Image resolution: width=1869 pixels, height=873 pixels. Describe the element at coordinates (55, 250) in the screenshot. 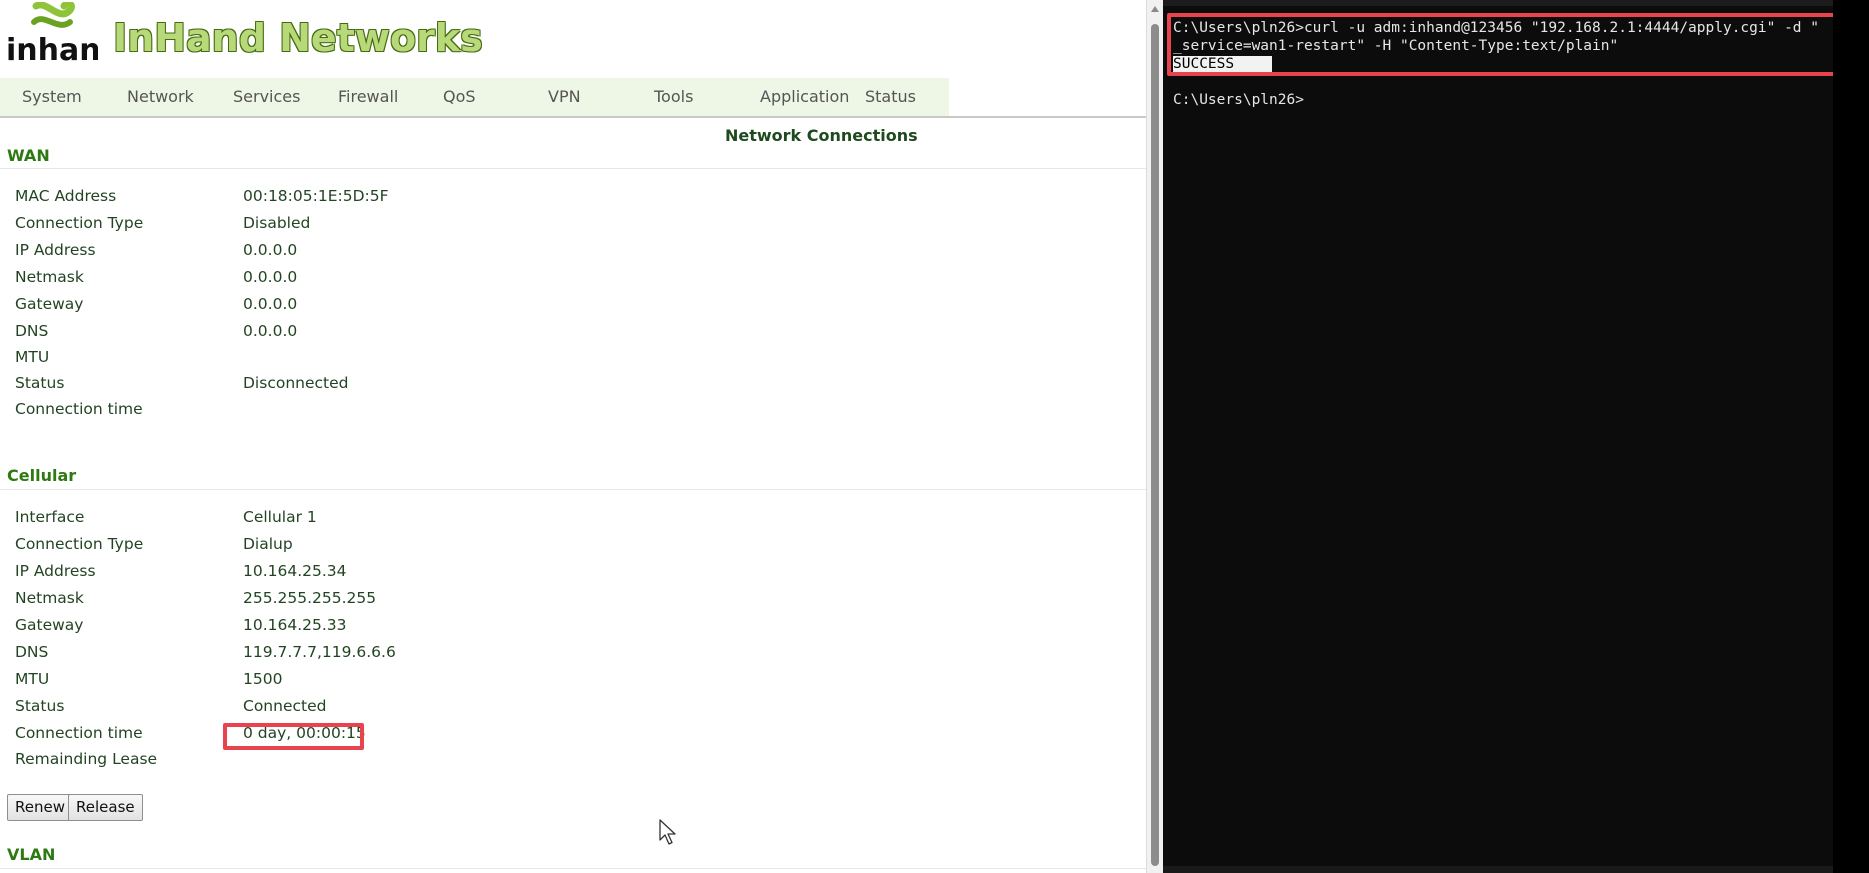

I see `wan-label: IP Address` at that location.